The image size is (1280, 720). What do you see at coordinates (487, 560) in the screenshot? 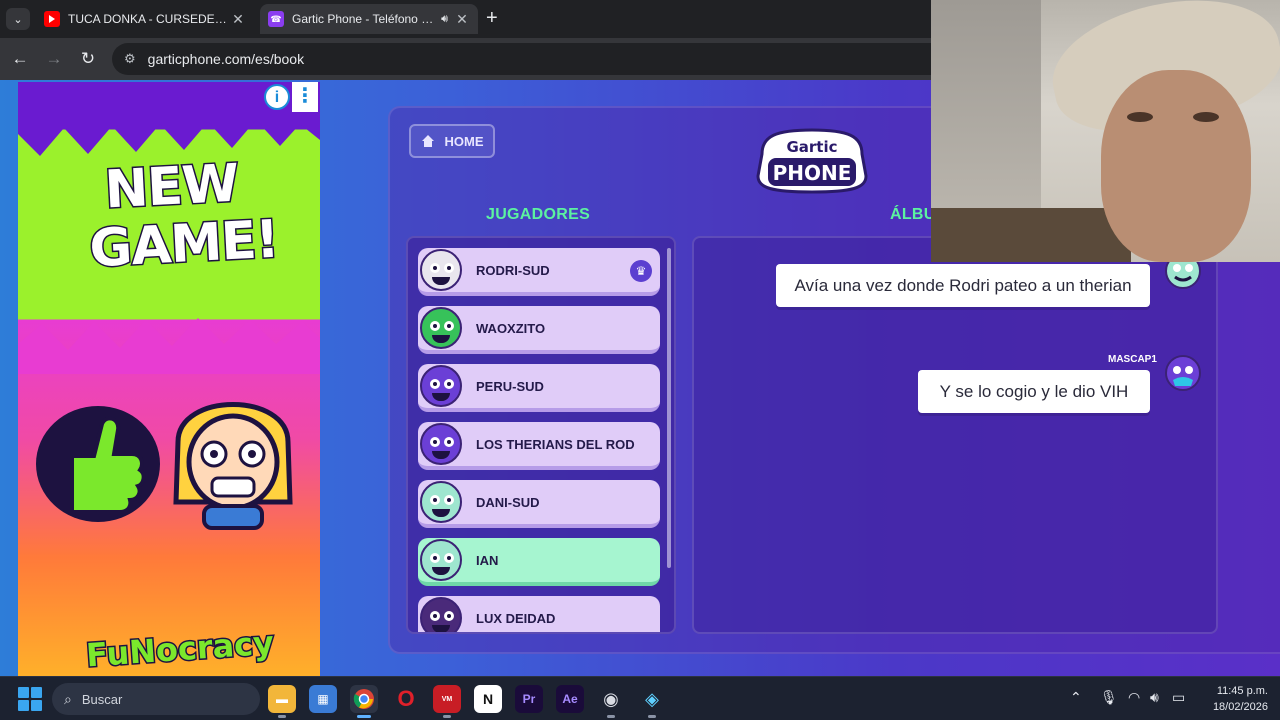
I see `player-name: IAN` at bounding box center [487, 560].